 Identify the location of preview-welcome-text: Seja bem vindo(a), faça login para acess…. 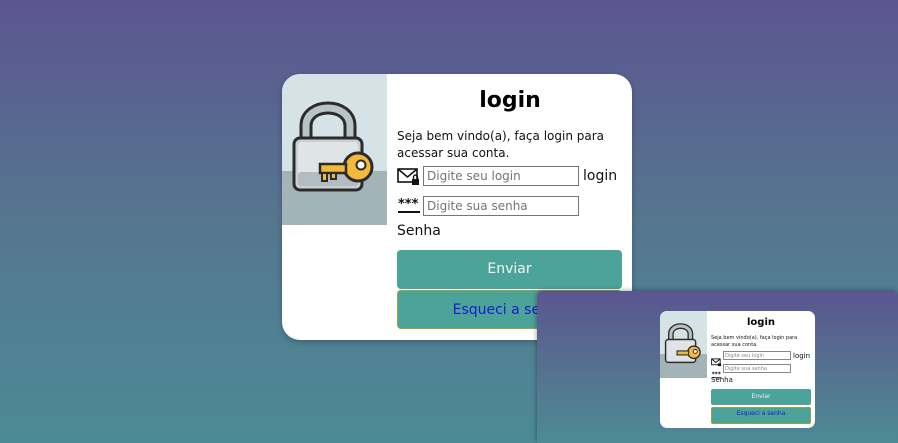
(754, 341).